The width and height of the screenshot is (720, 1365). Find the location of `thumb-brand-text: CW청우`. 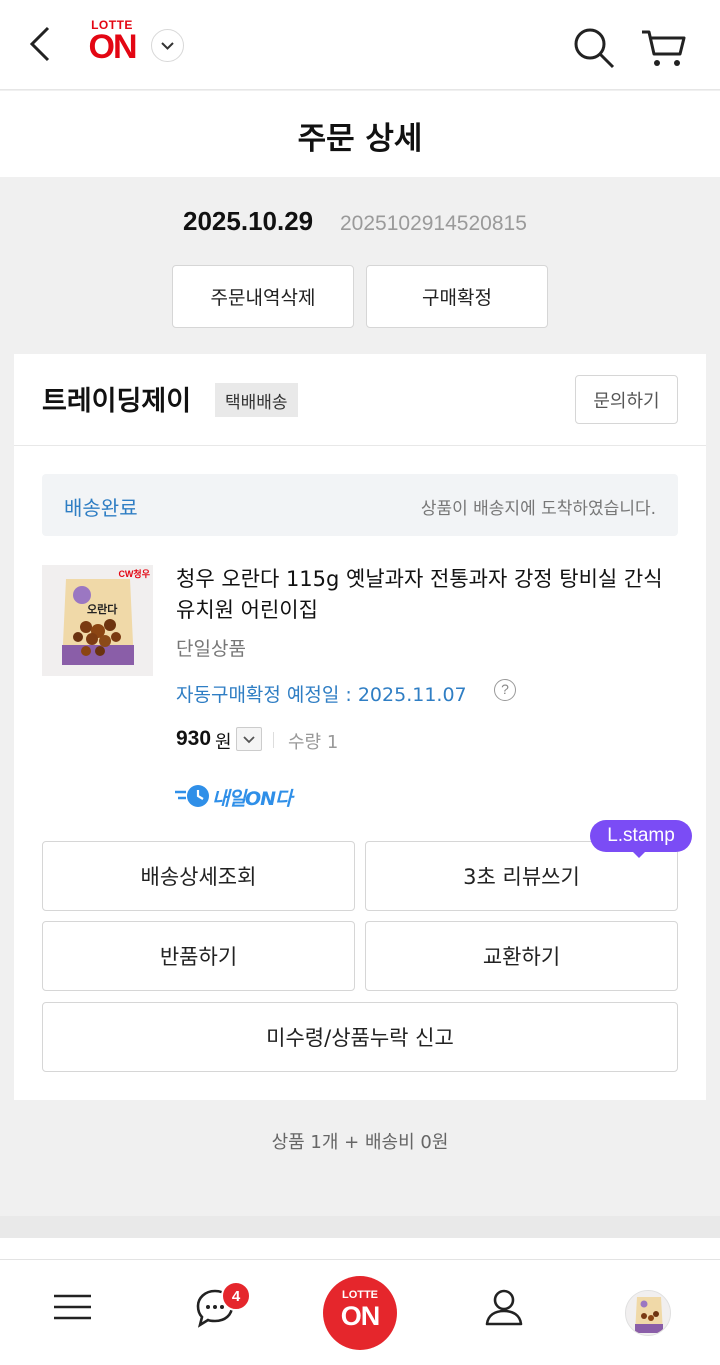

thumb-brand-text: CW청우 is located at coordinates (134, 574).